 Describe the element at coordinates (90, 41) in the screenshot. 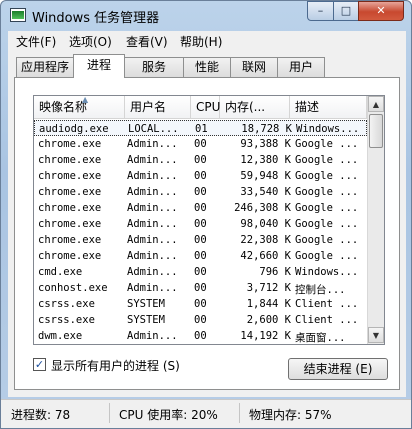

I see `menu-options: 选项(O)` at that location.